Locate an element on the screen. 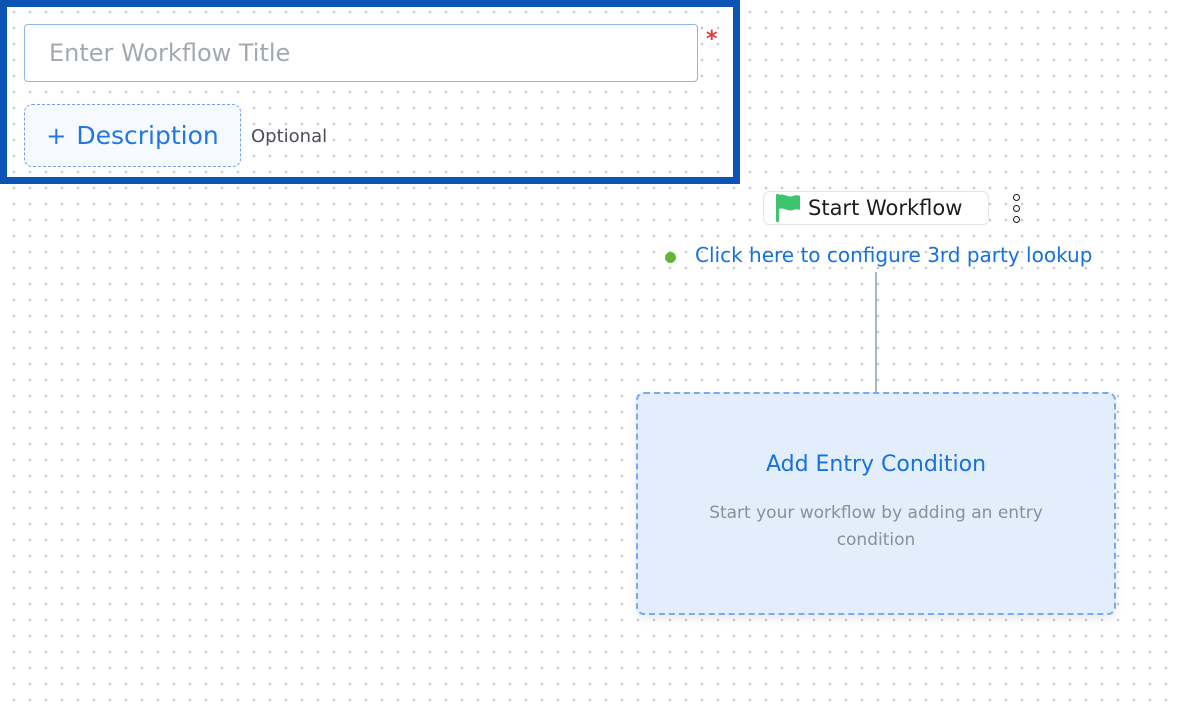 This screenshot has width=1178, height=704. start-workflow-node: Start Workflow is located at coordinates (876, 208).